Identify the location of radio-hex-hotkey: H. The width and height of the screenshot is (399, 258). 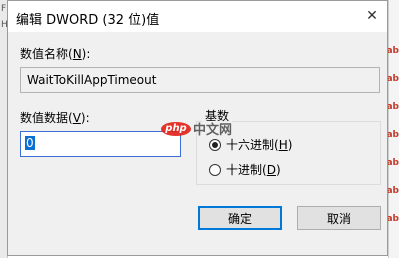
(283, 145).